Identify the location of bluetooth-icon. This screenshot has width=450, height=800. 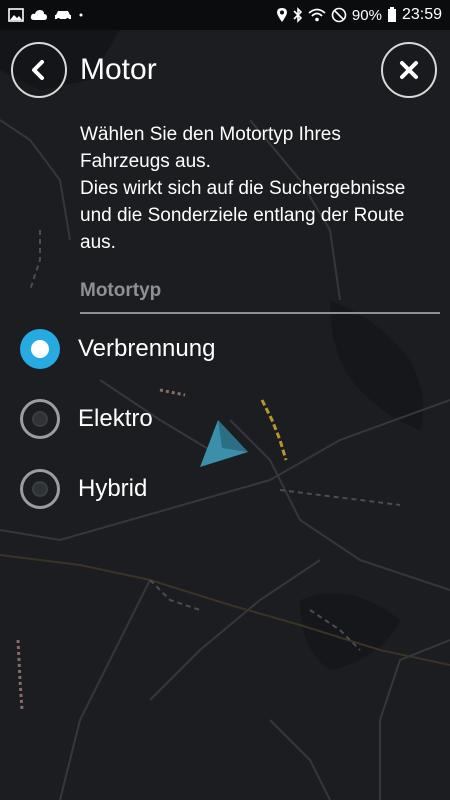
(298, 15).